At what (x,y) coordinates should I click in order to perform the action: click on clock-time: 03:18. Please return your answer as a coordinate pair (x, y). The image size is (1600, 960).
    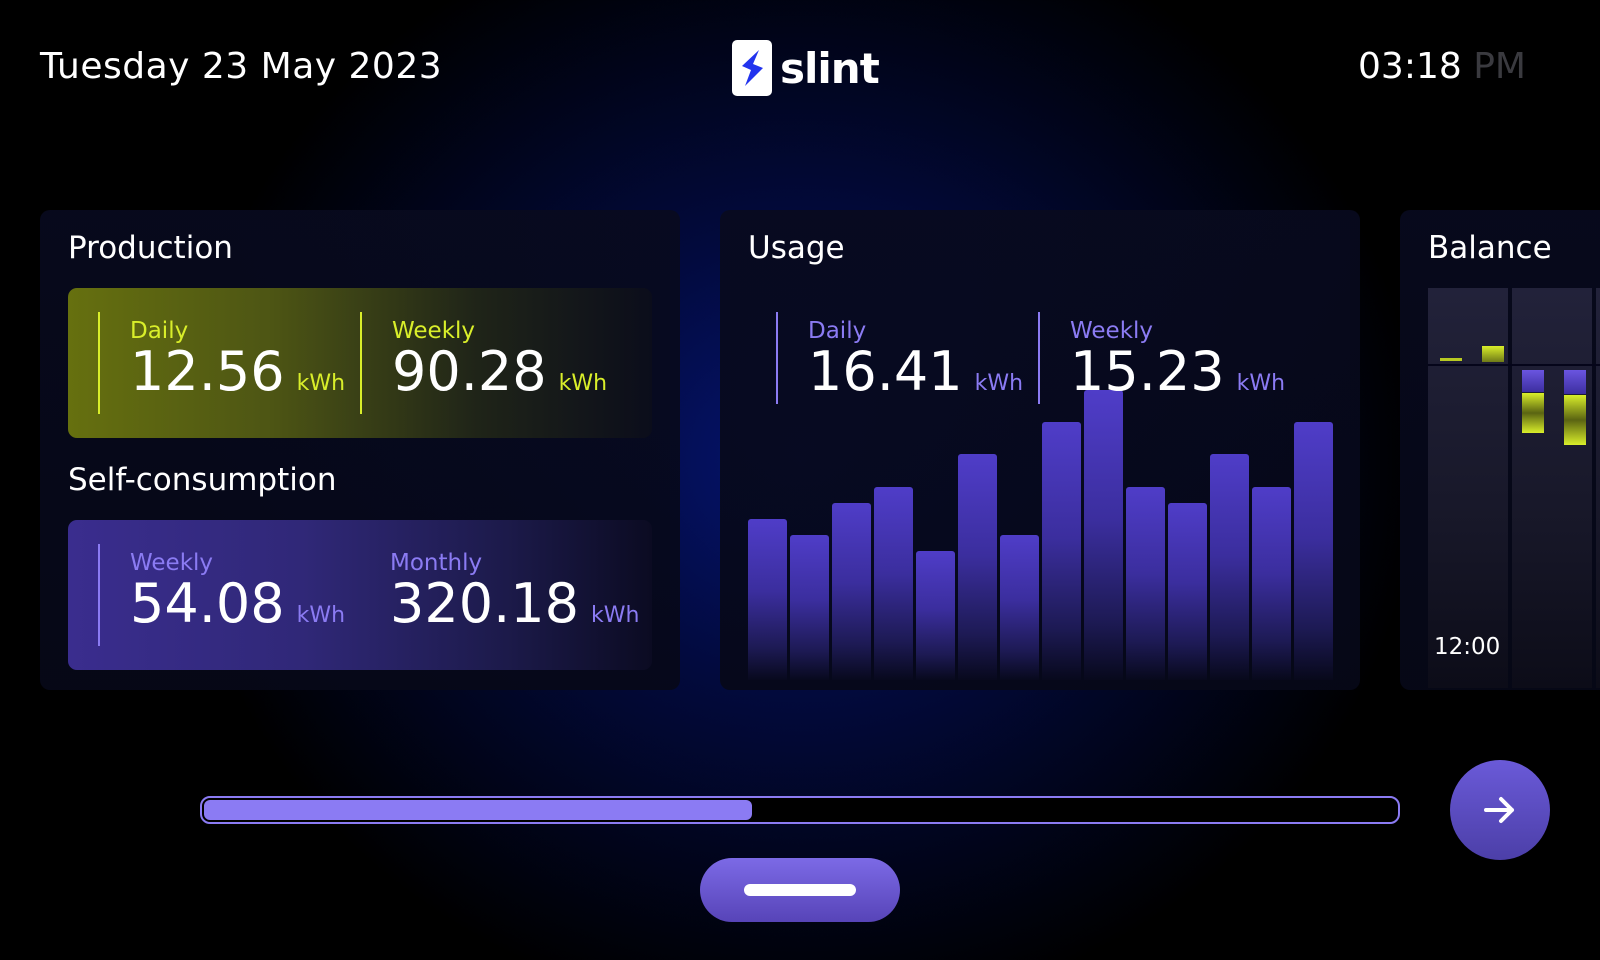
    Looking at the image, I should click on (1410, 66).